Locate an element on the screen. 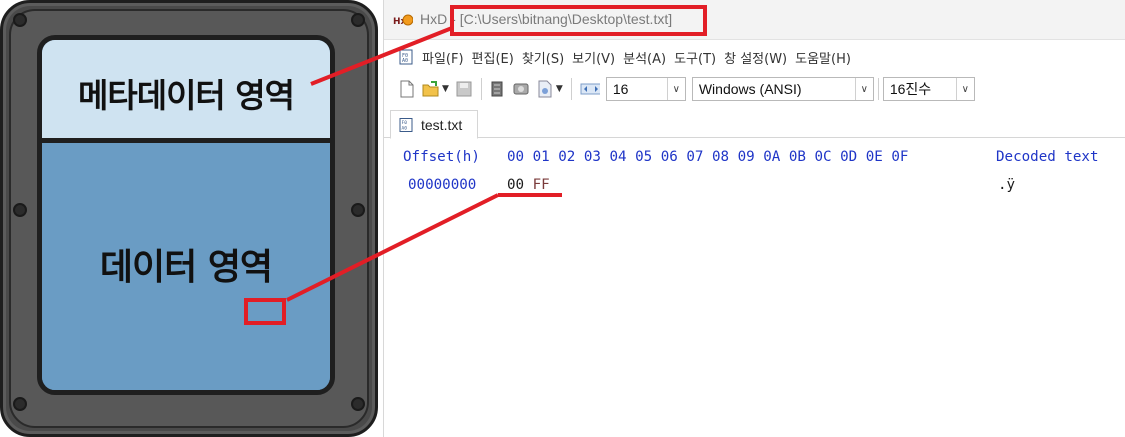 The image size is (1125, 437). bytes-per-row-icon is located at coordinates (590, 89).